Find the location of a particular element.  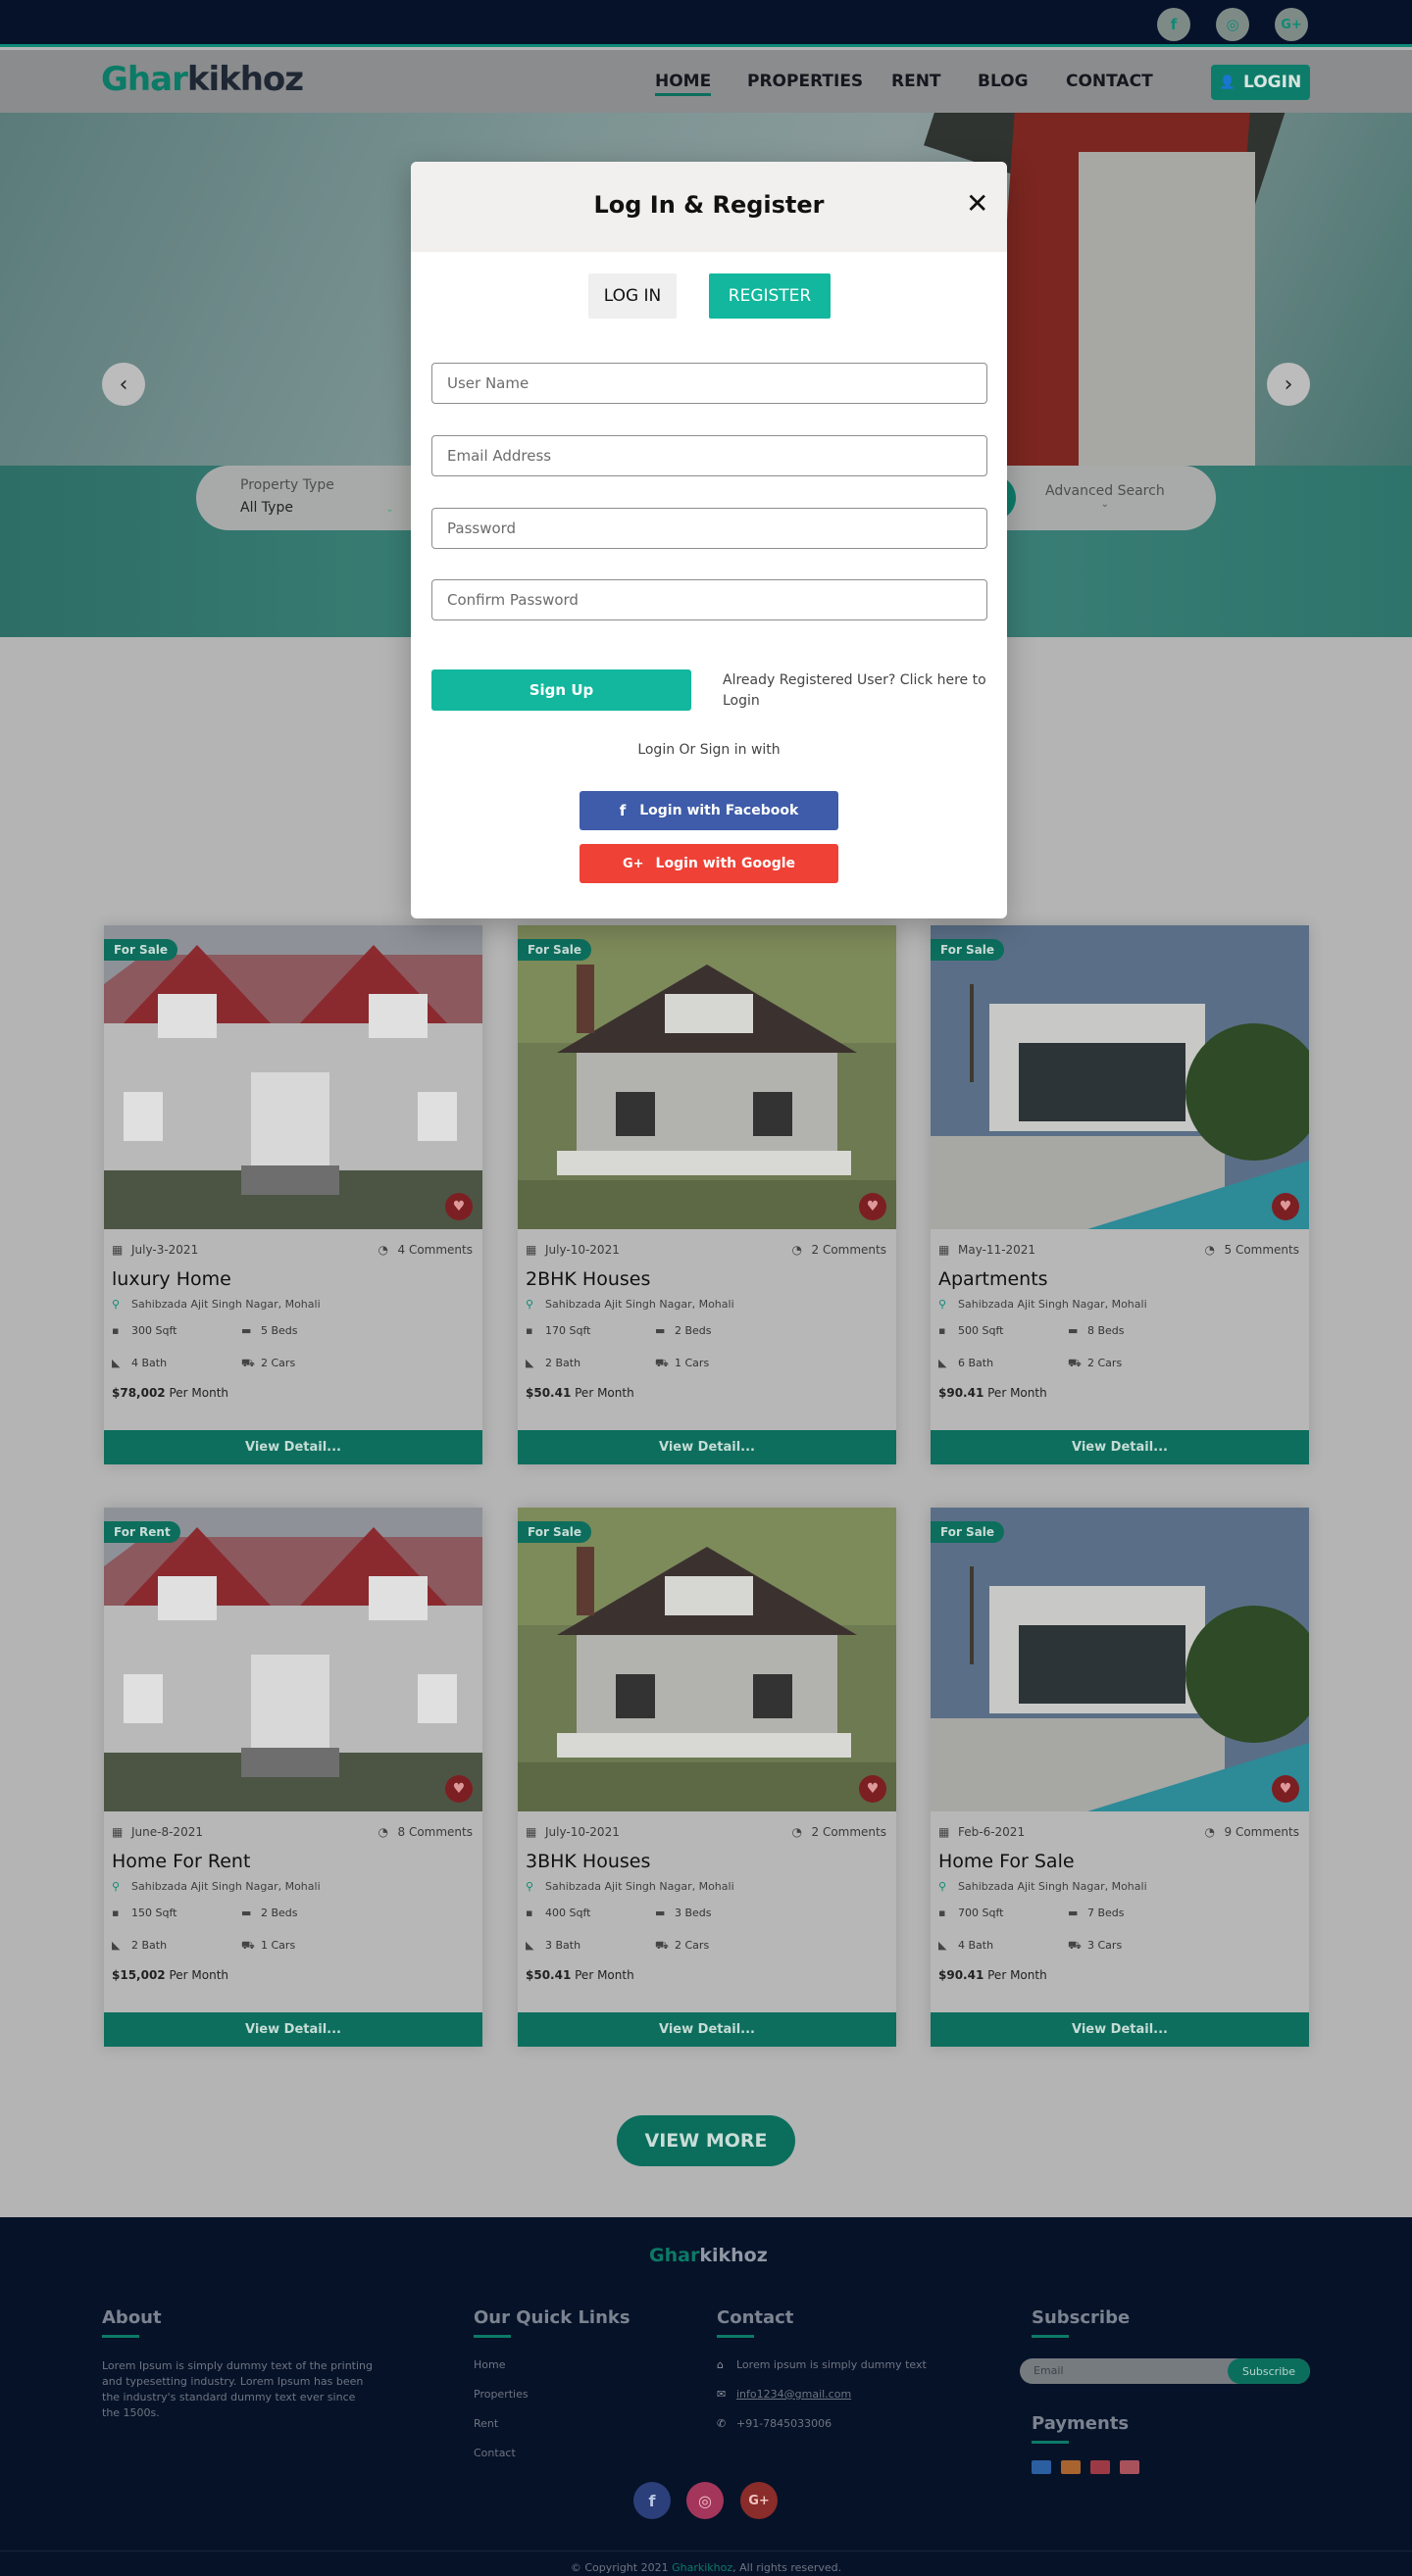

amex-card-icon is located at coordinates (1100, 2467).